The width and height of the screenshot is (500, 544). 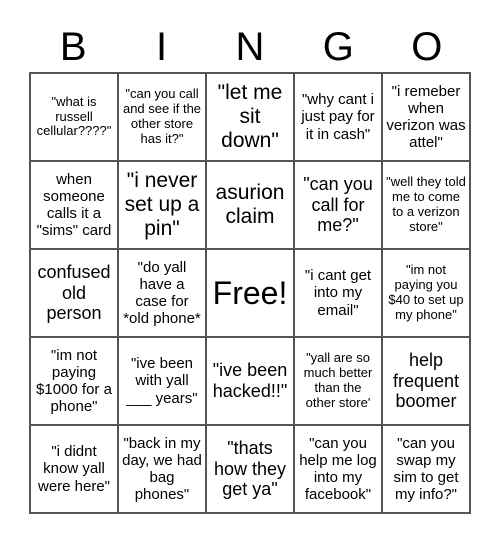 I want to click on bingo-cell: "can you call for me?", so click(x=338, y=205).